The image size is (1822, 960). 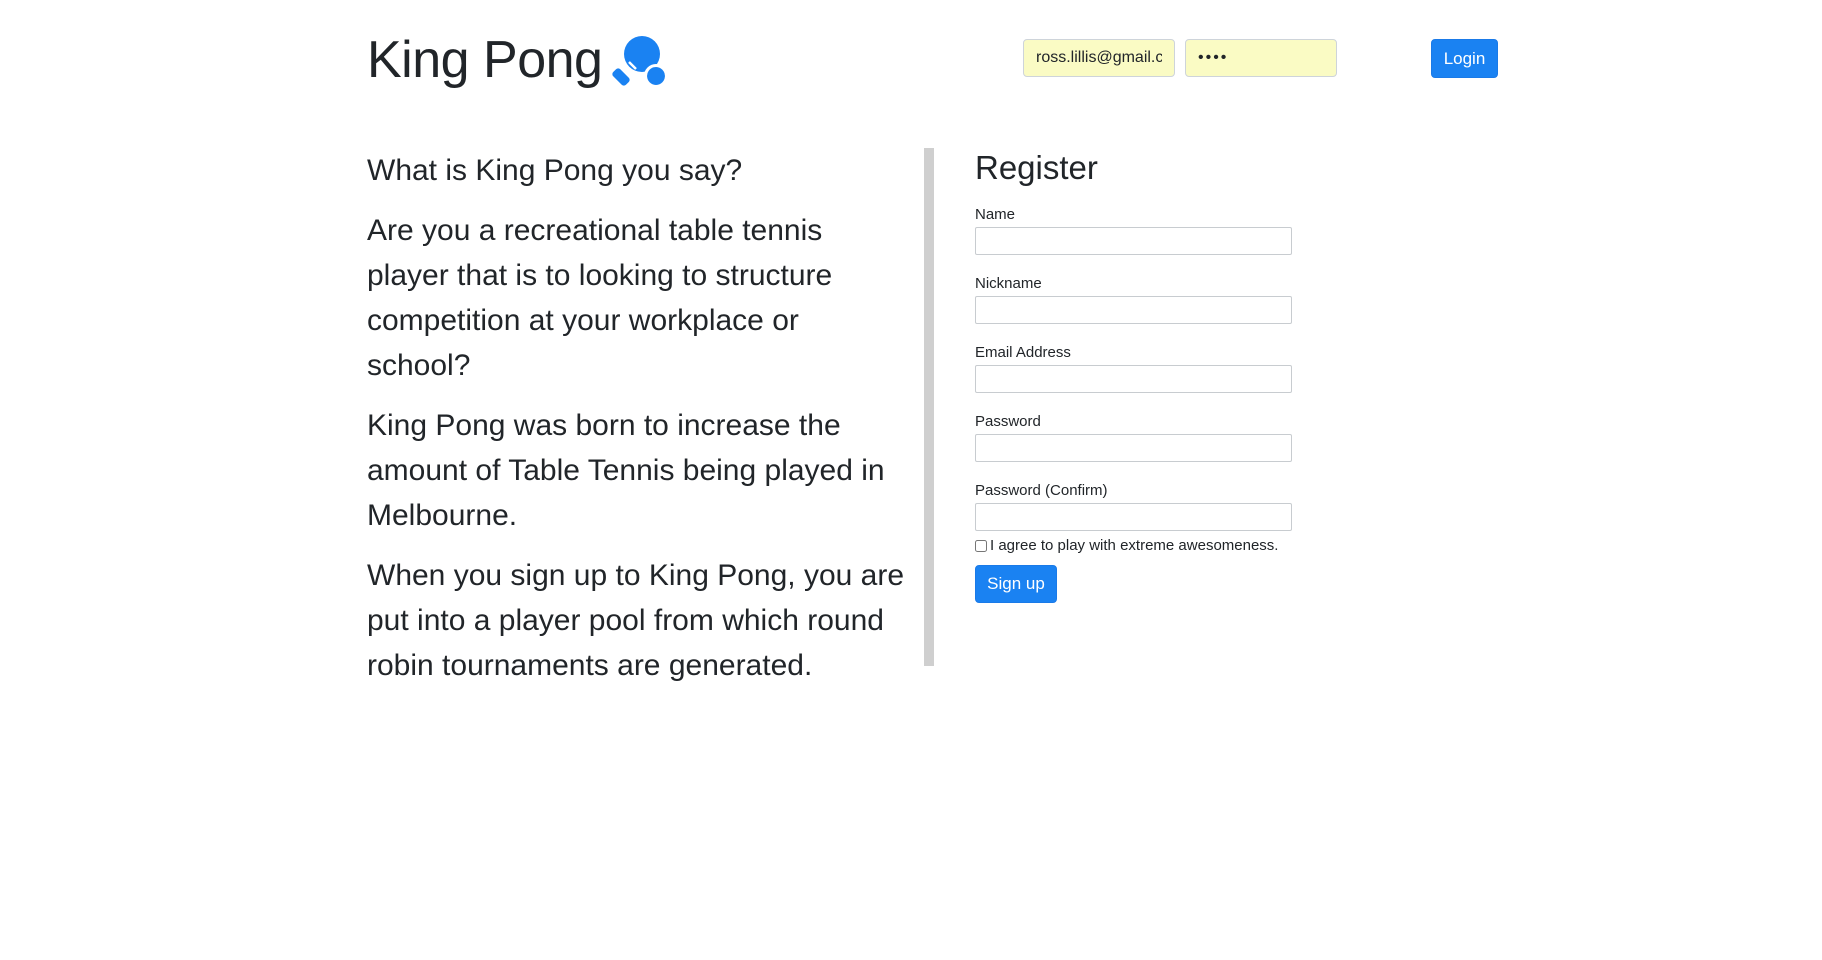 I want to click on email-label: Email Address, so click(x=1023, y=352).